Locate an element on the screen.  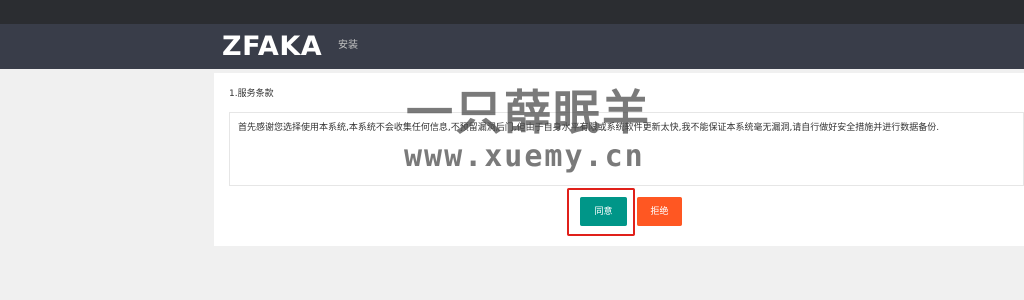
top-strip is located at coordinates (512, 12).